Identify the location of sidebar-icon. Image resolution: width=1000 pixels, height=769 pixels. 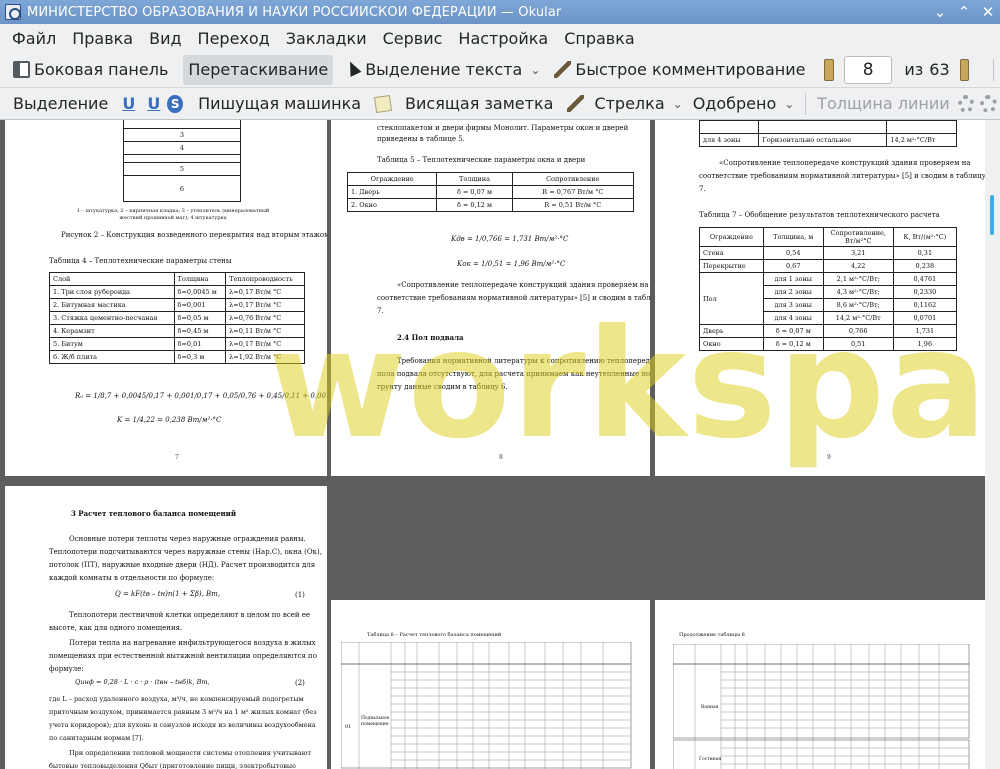
(21, 69).